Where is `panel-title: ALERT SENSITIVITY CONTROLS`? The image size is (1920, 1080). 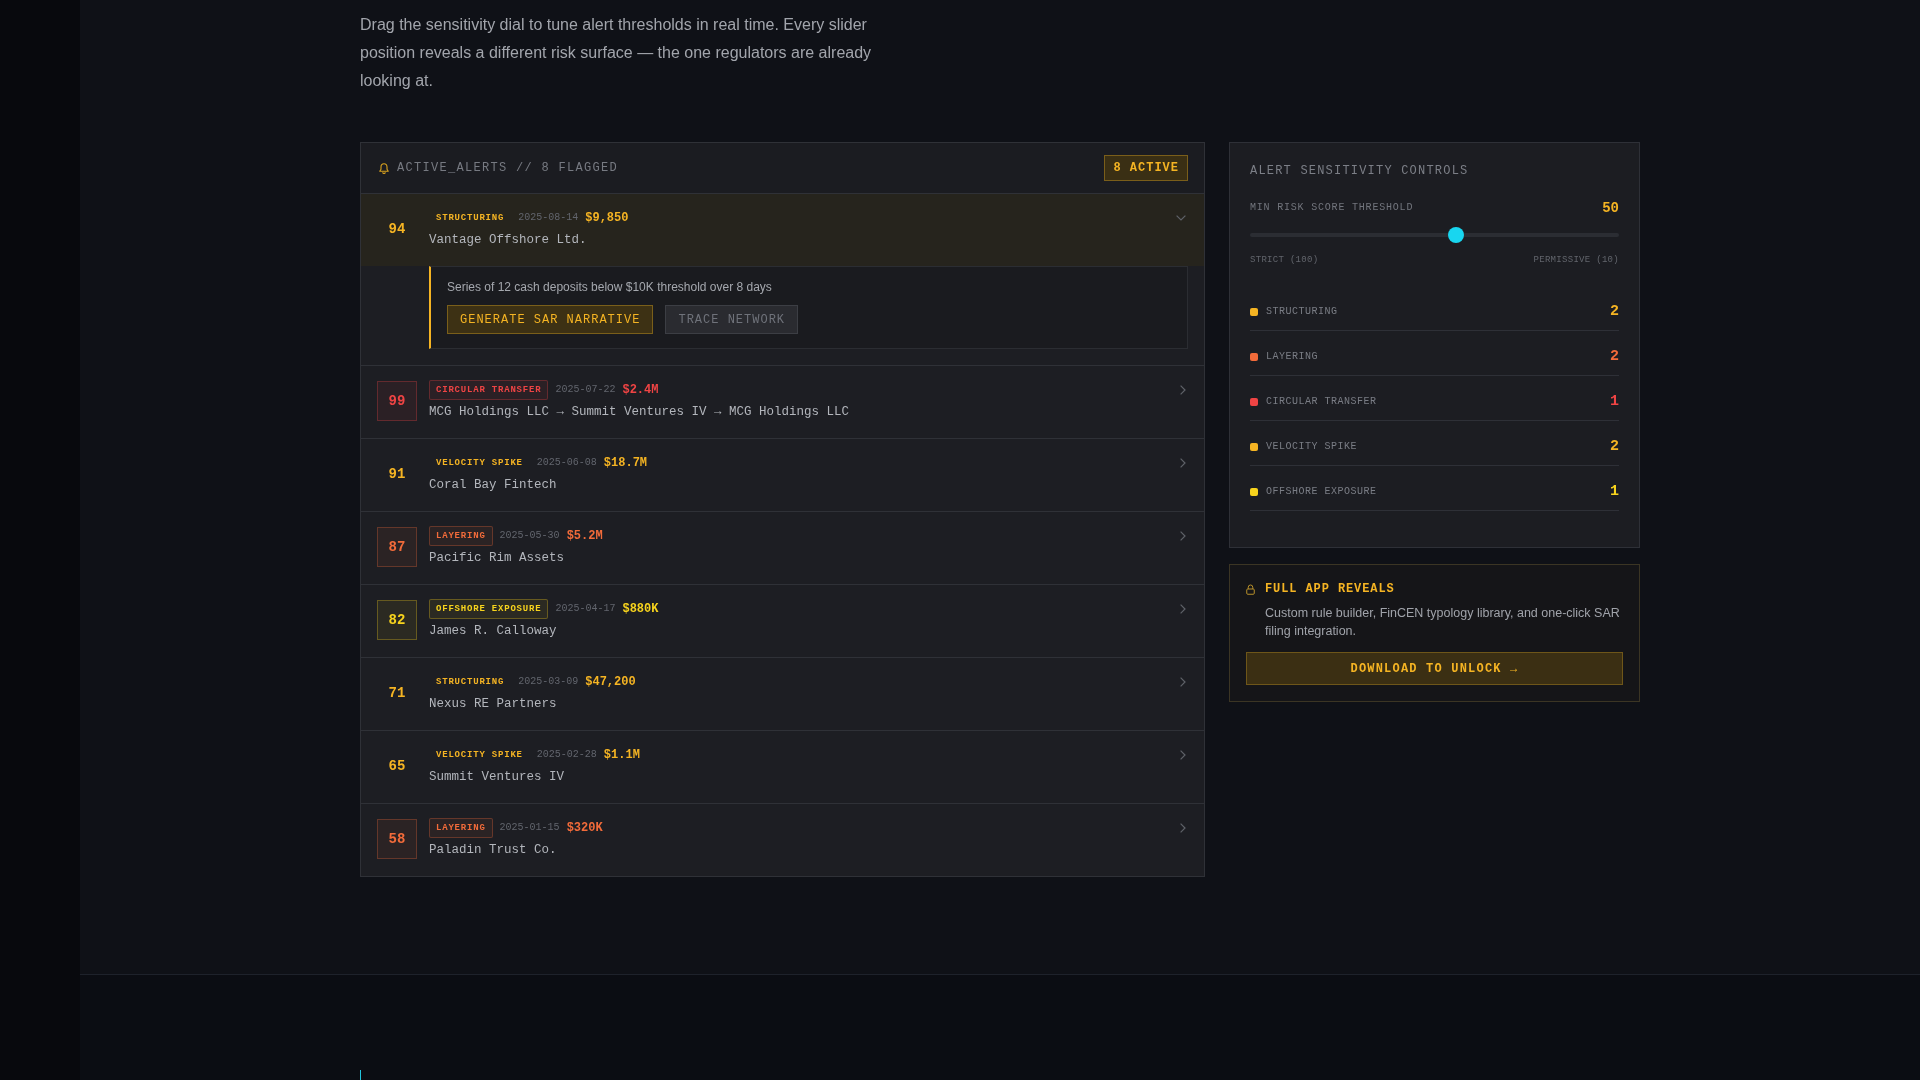
panel-title: ALERT SENSITIVITY CONTROLS is located at coordinates (1360, 171).